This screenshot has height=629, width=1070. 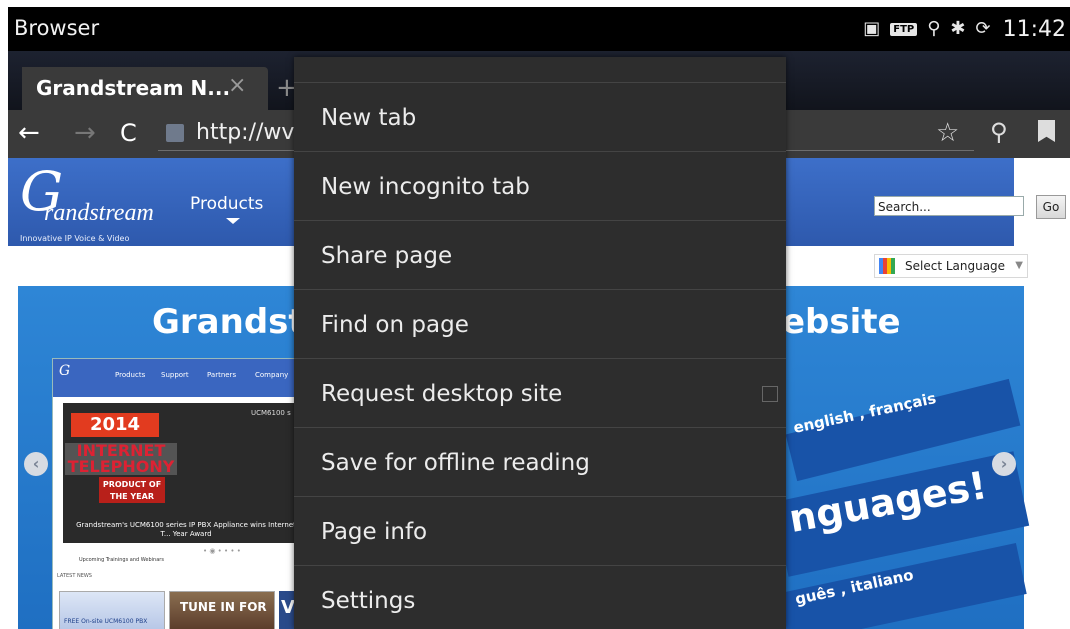 What do you see at coordinates (455, 463) in the screenshot?
I see `menu-item-label: Save for offline reading` at bounding box center [455, 463].